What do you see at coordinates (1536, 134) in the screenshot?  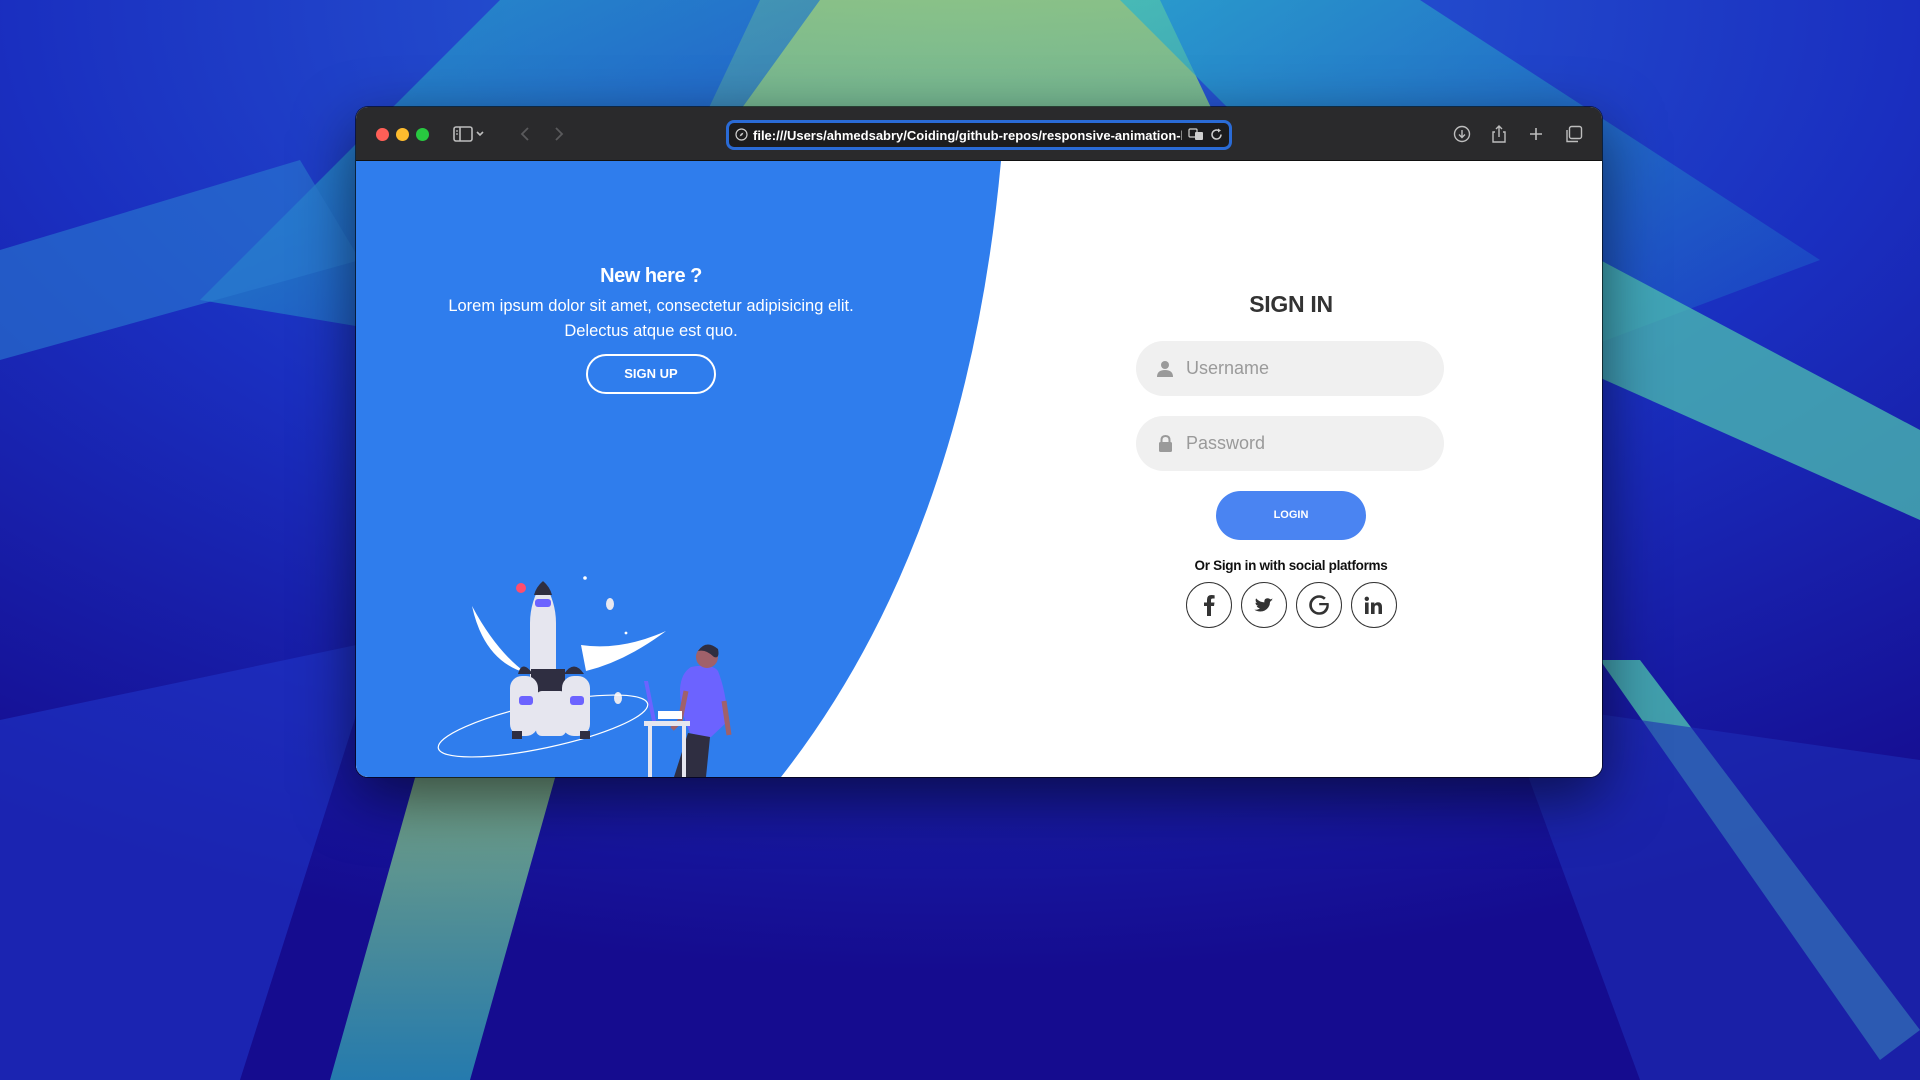 I see `new-tab-icon` at bounding box center [1536, 134].